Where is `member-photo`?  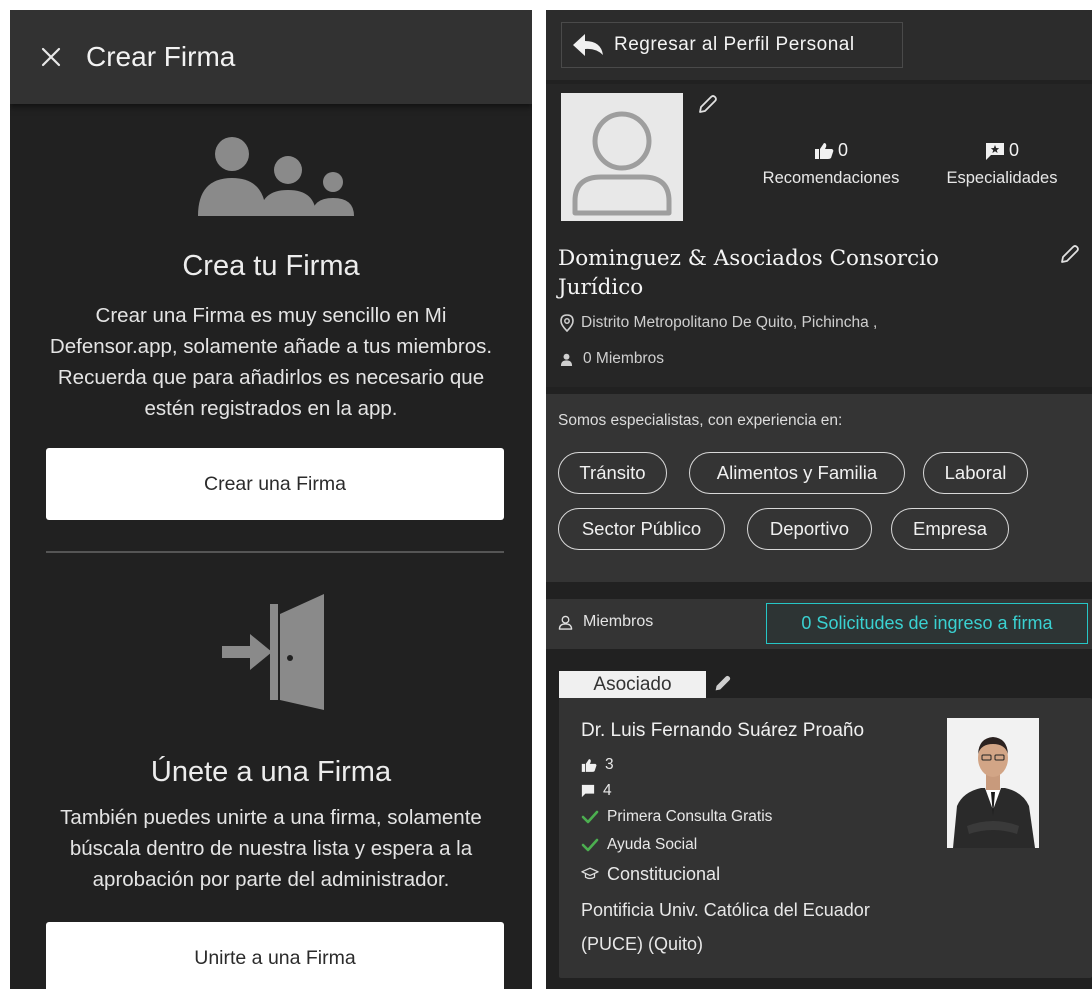 member-photo is located at coordinates (993, 783).